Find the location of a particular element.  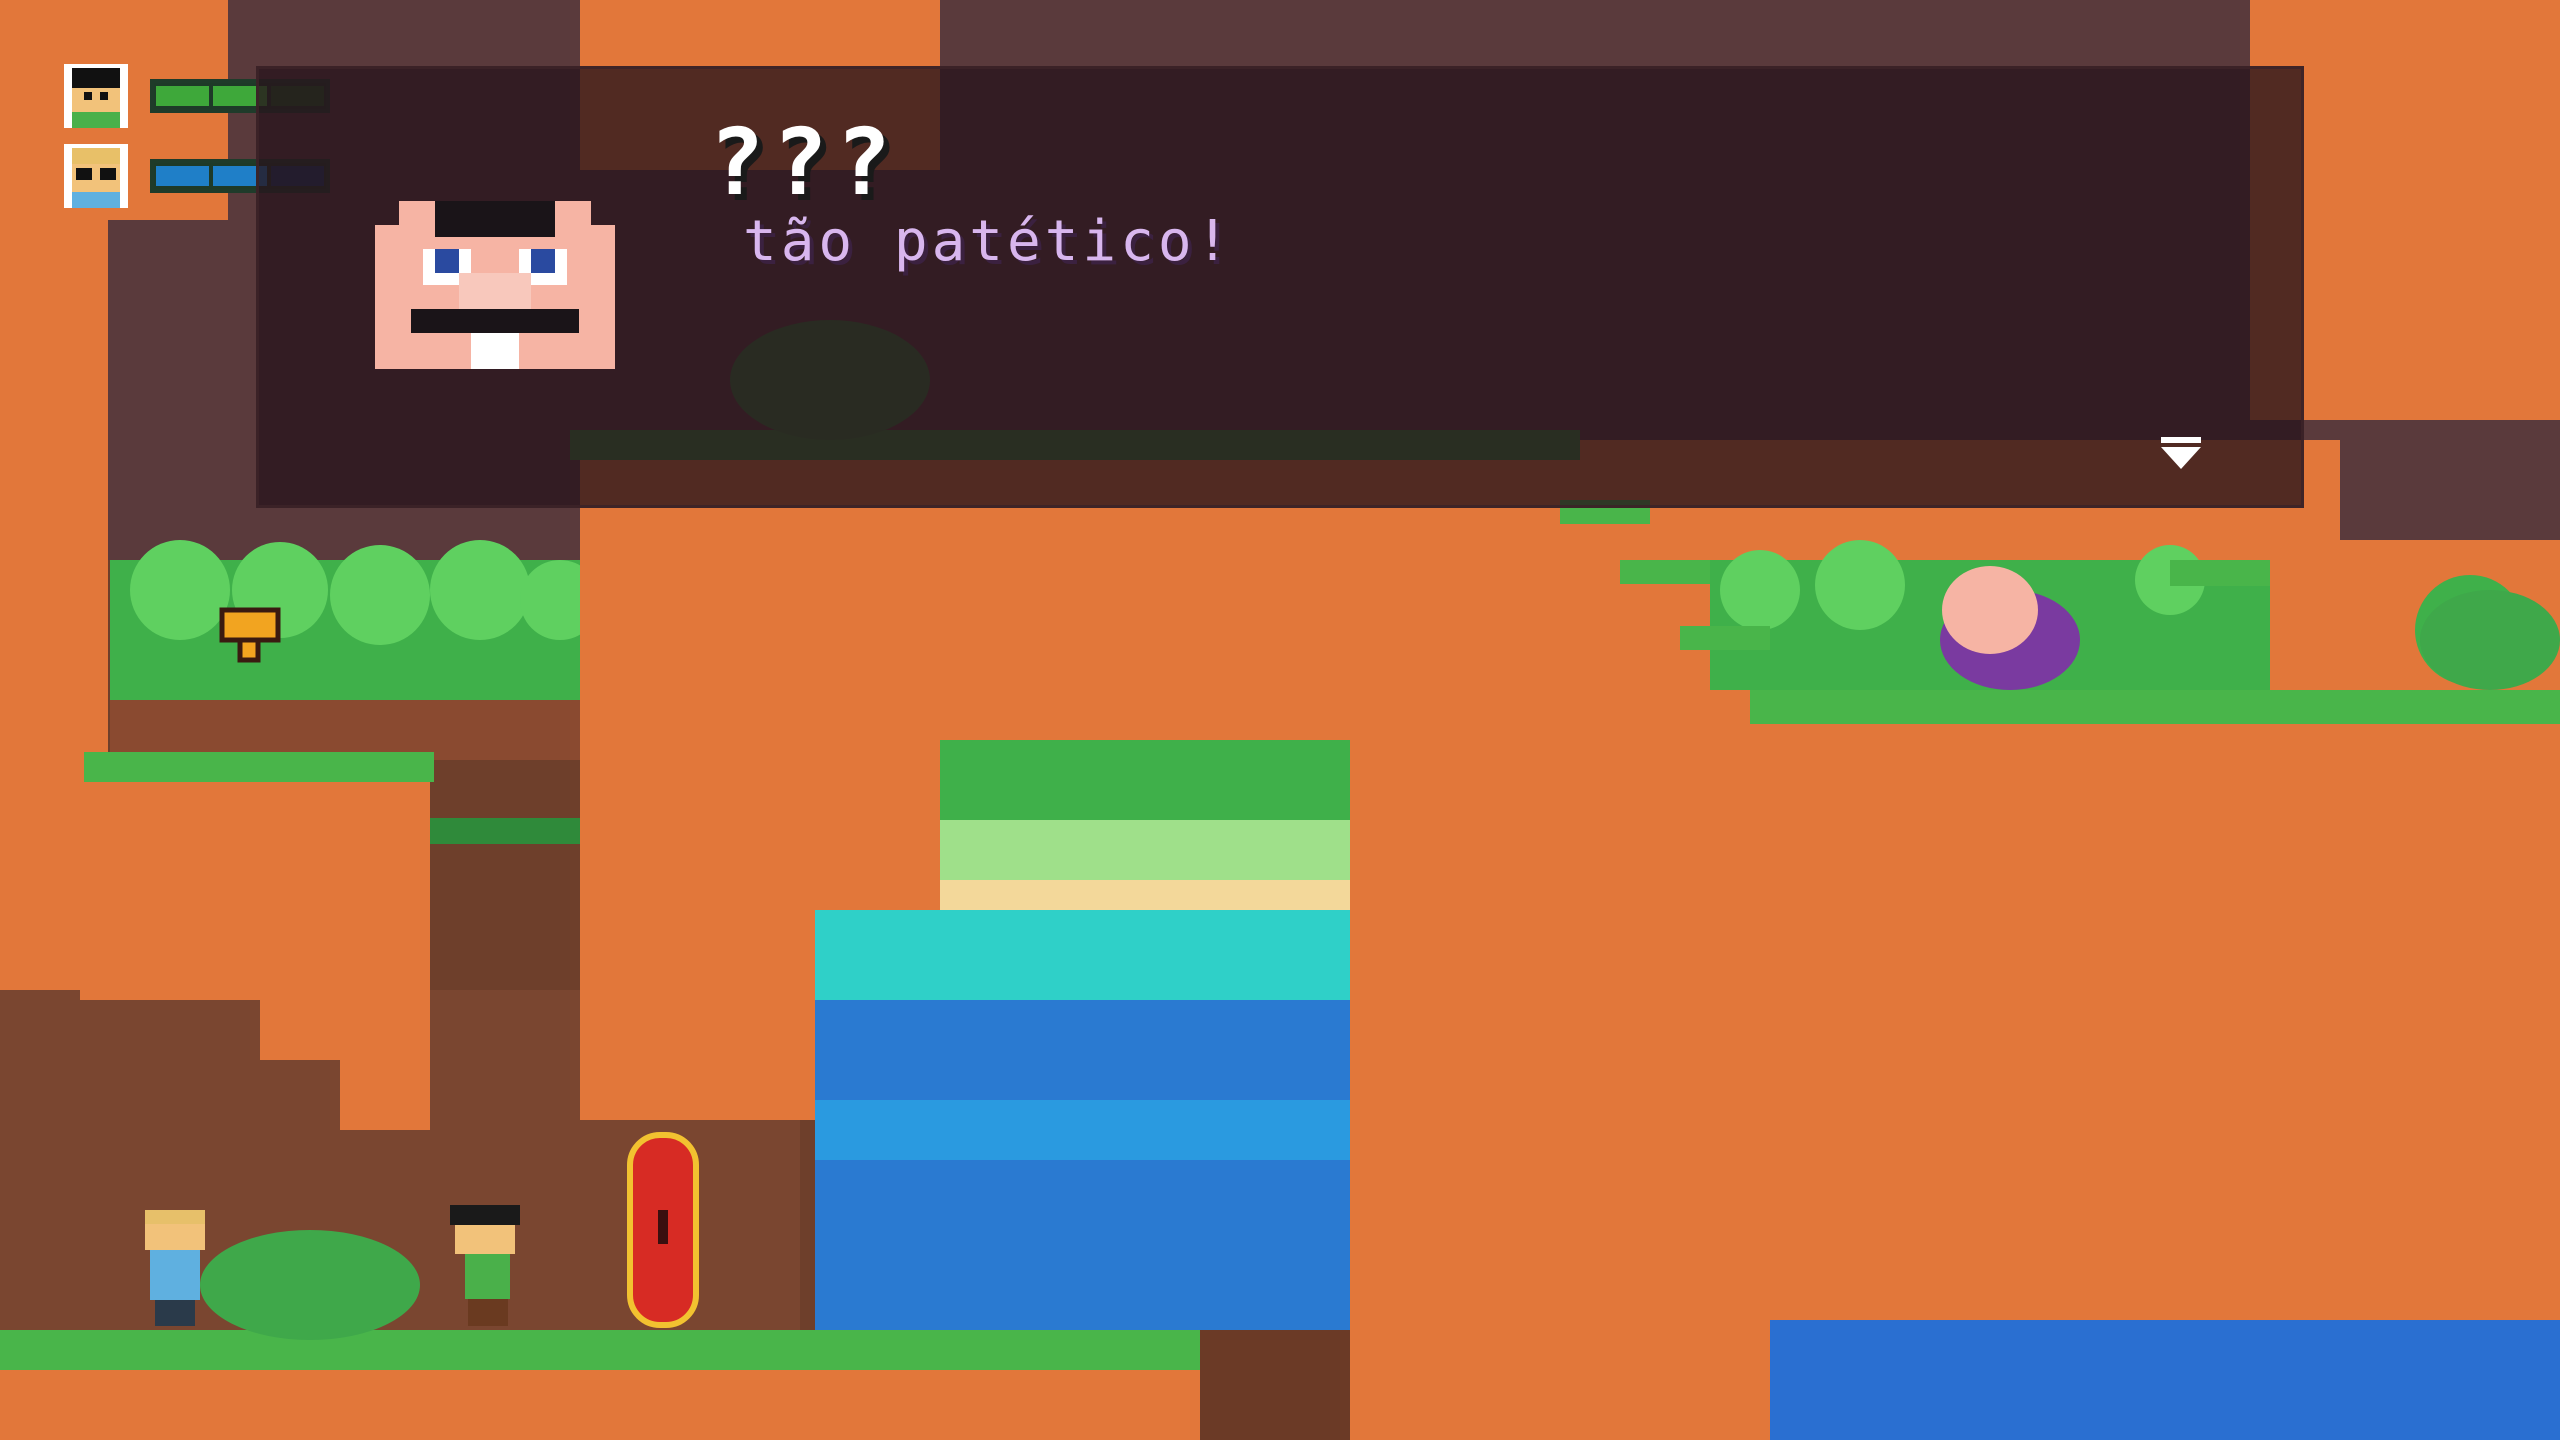

boy-blonde-glasses-portrait-icon is located at coordinates (96, 176).